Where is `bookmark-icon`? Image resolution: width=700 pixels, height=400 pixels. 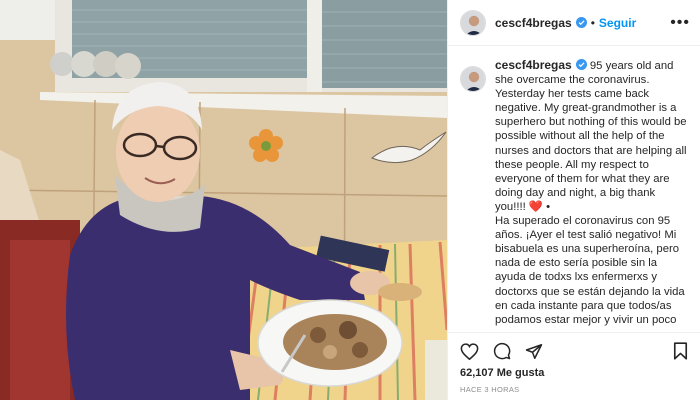
bookmark-icon is located at coordinates (680, 351).